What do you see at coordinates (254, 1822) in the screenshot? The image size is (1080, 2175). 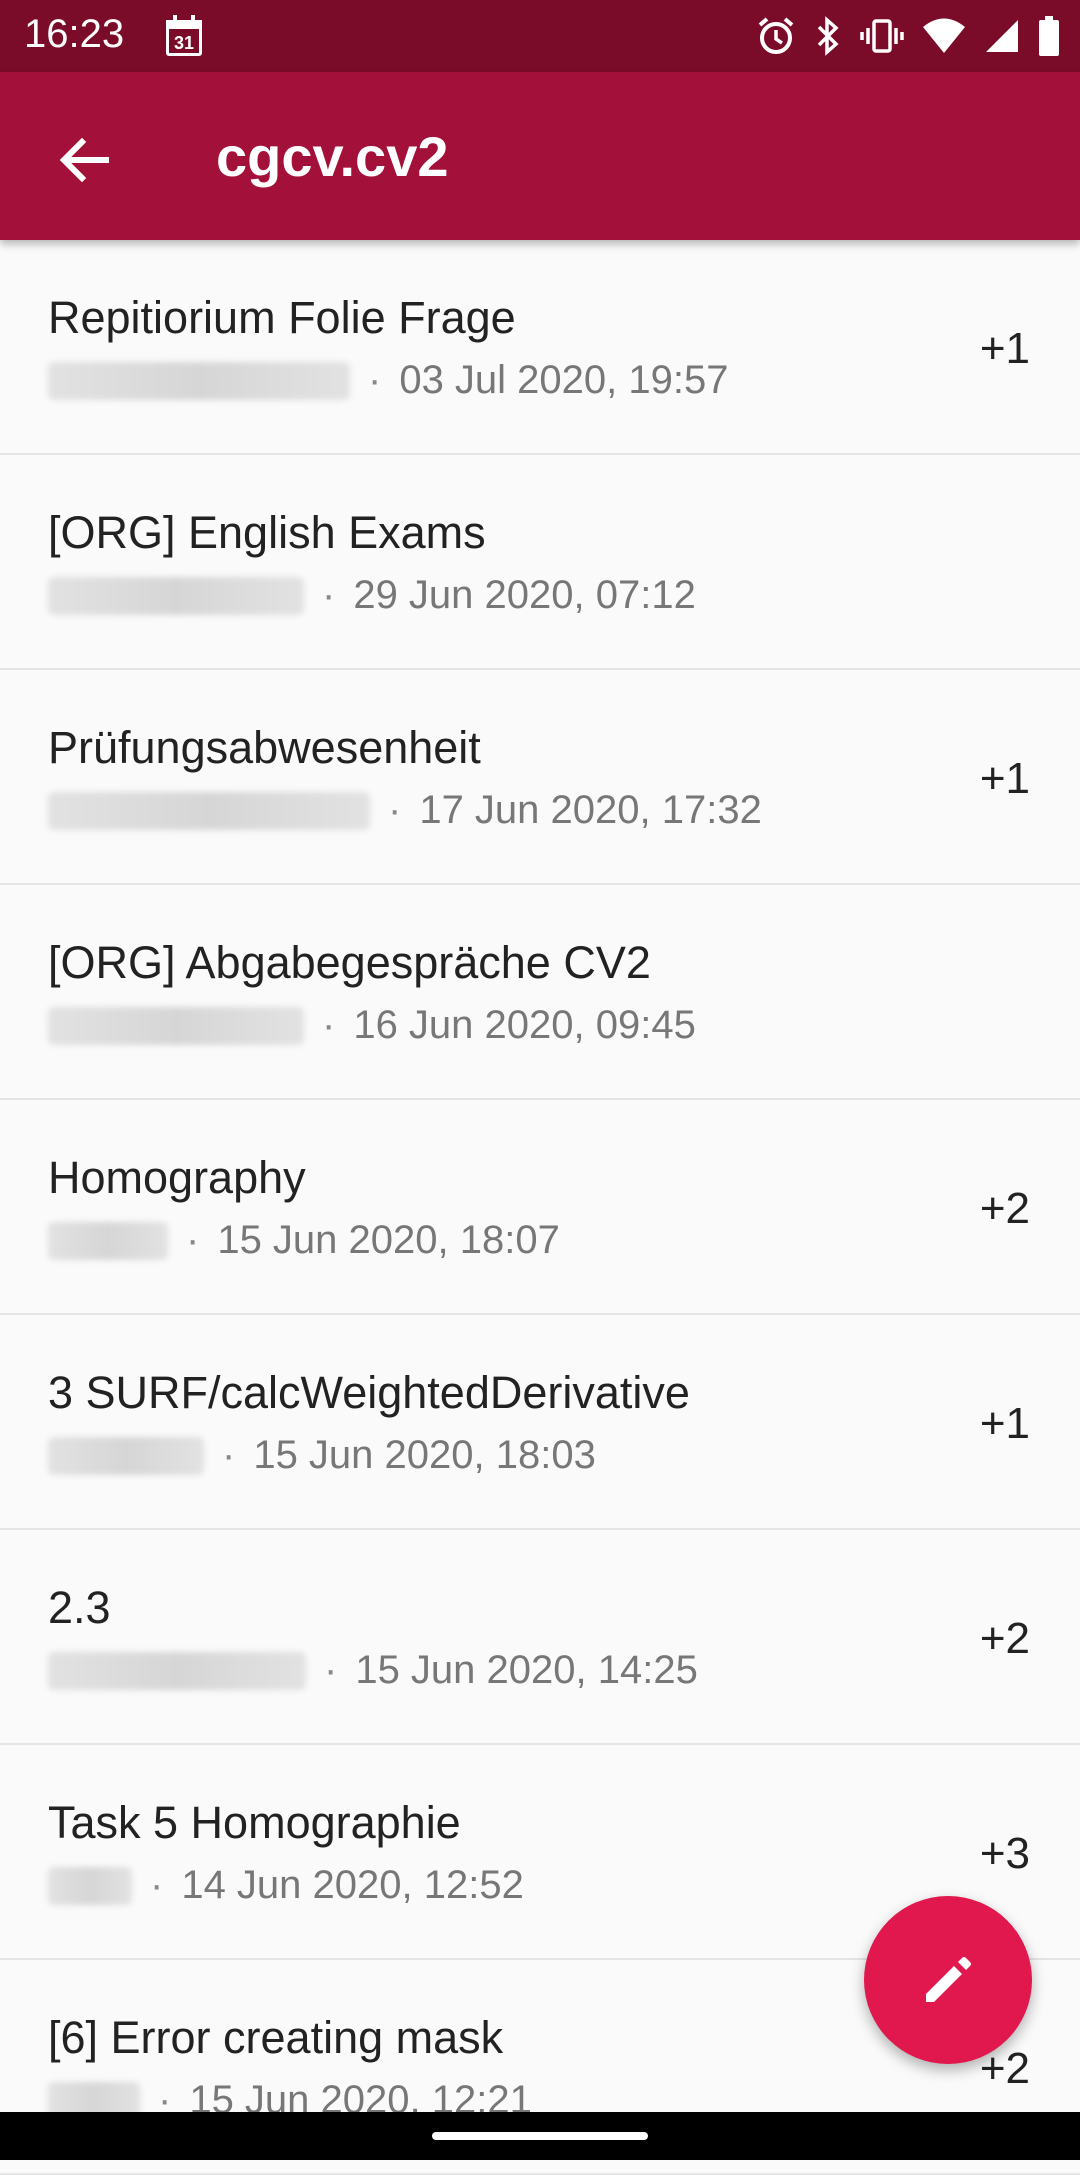 I see `thread-title: Task 5 Homographie` at bounding box center [254, 1822].